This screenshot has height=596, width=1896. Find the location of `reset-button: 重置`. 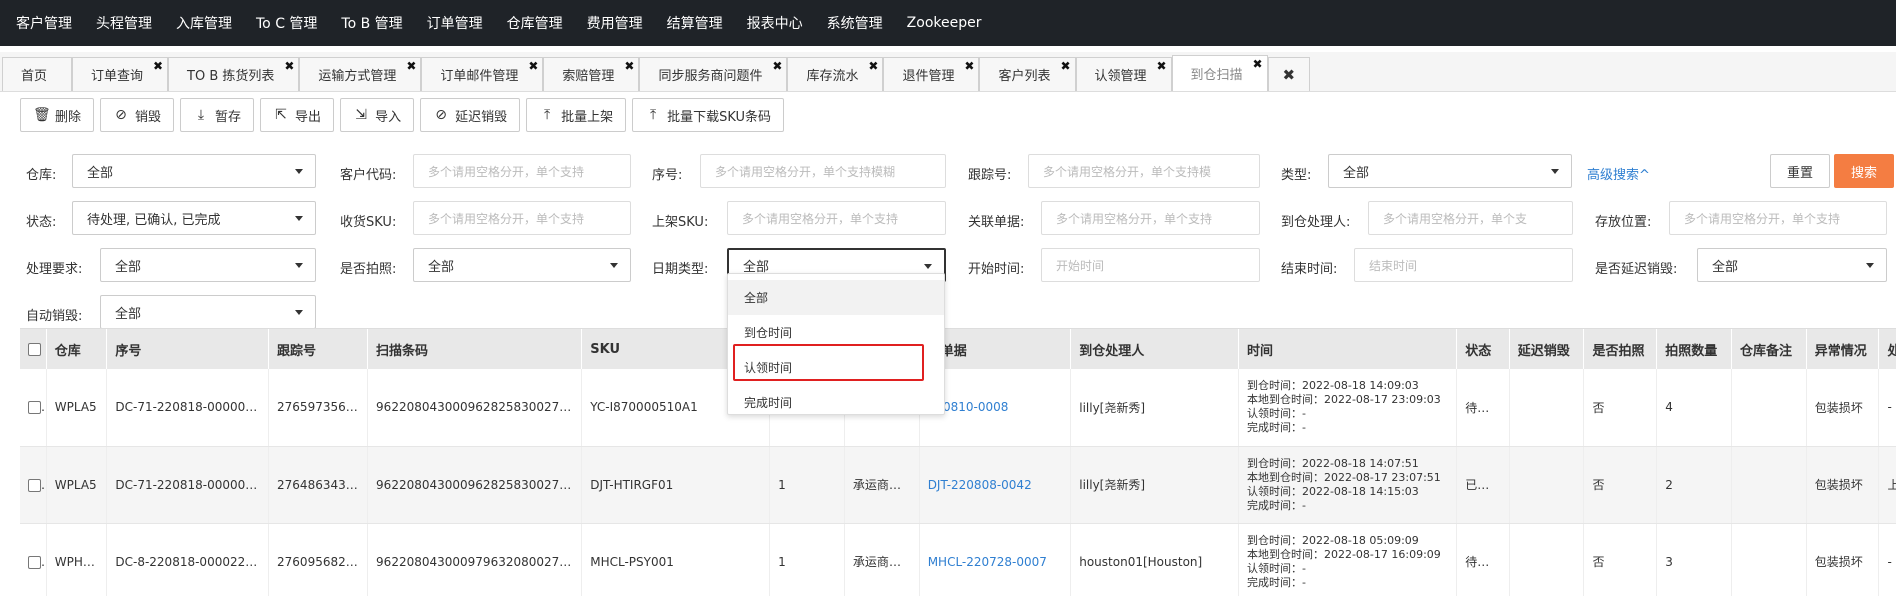

reset-button: 重置 is located at coordinates (1800, 171).